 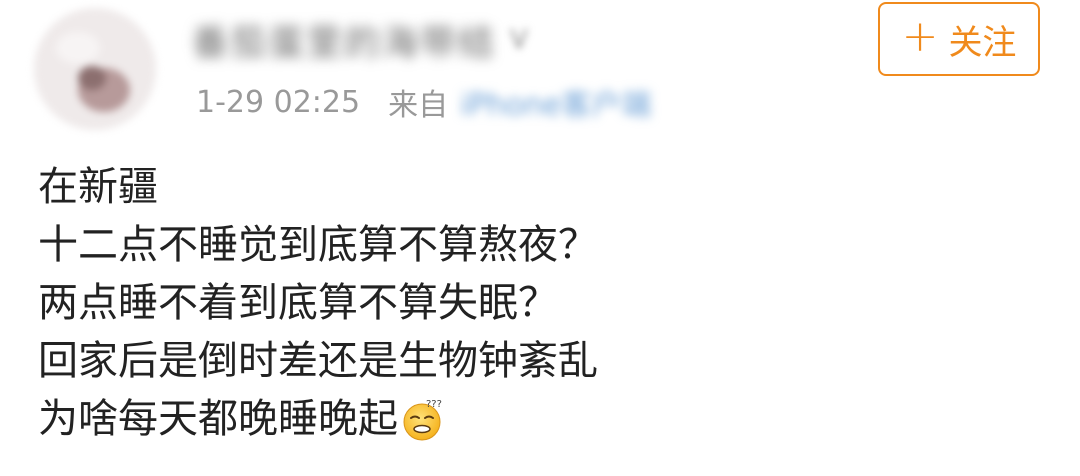 I want to click on post-timestamp: 1-29 02:25, so click(x=278, y=102).